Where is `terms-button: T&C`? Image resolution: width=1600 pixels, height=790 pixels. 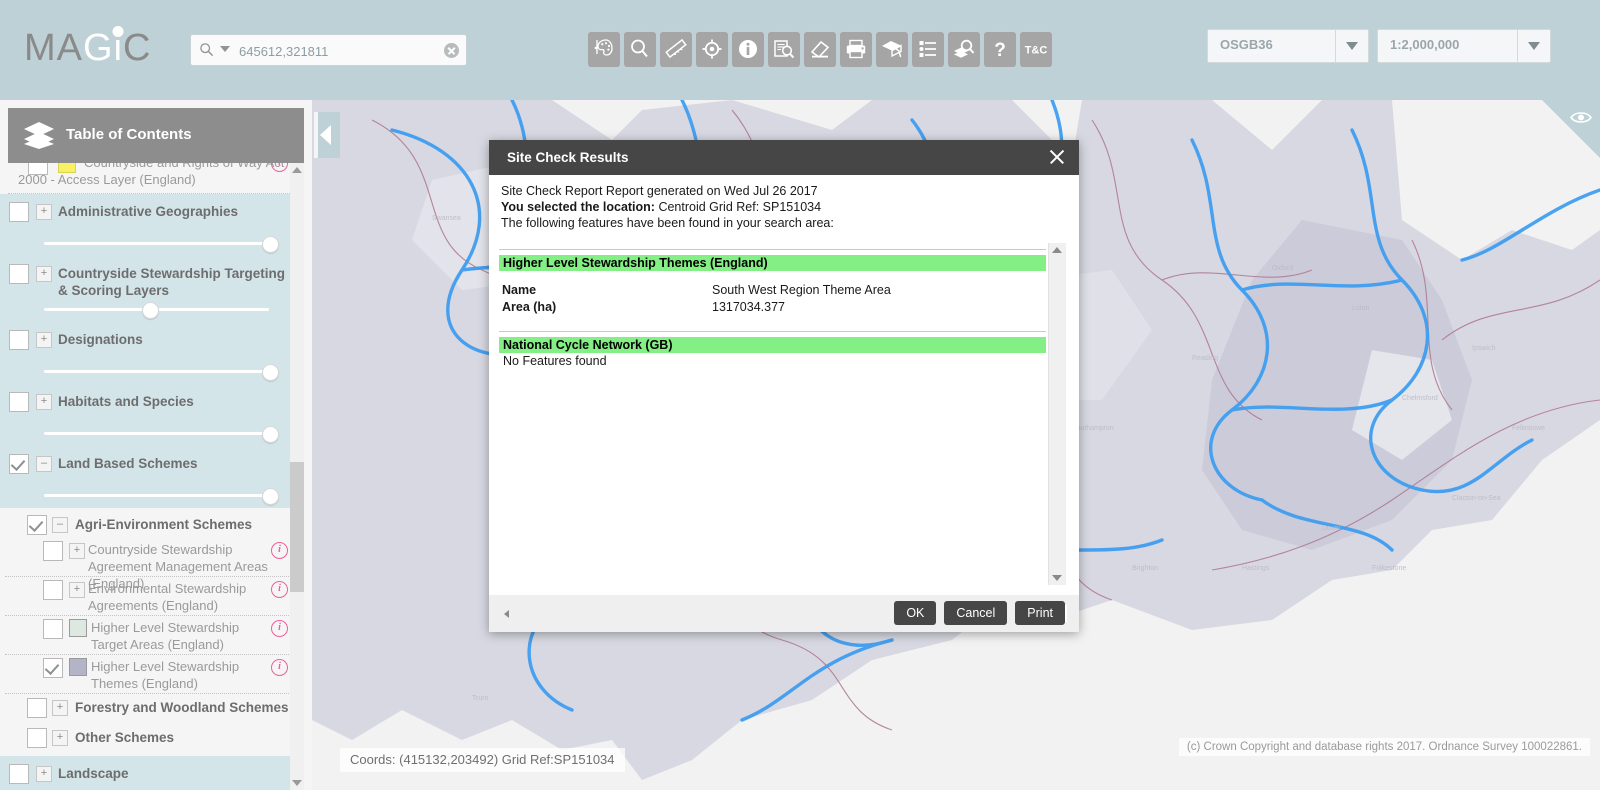
terms-button: T&C is located at coordinates (1036, 49).